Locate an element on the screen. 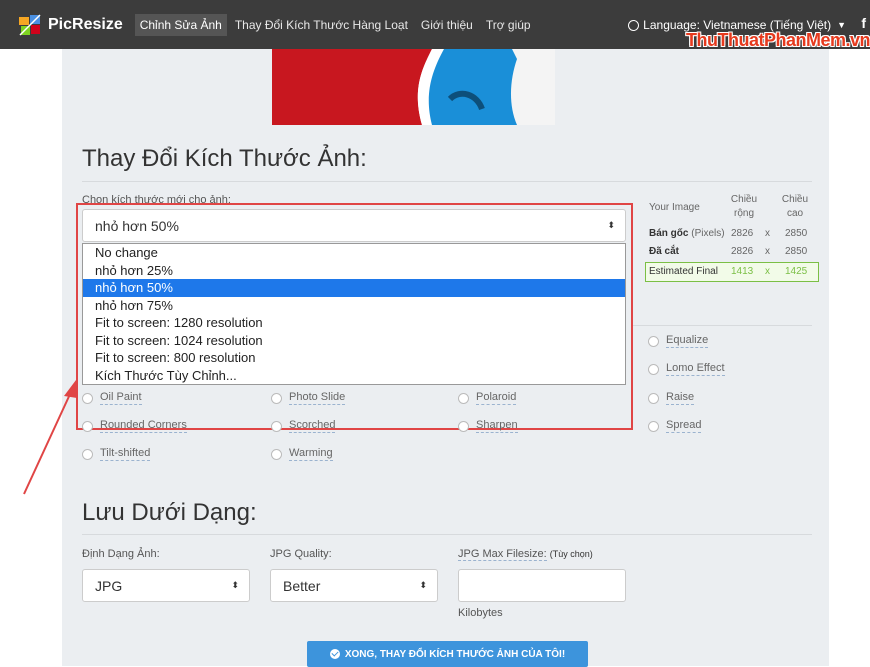 The width and height of the screenshot is (870, 667). info-estimated-label: Estimated Final is located at coordinates (683, 271).